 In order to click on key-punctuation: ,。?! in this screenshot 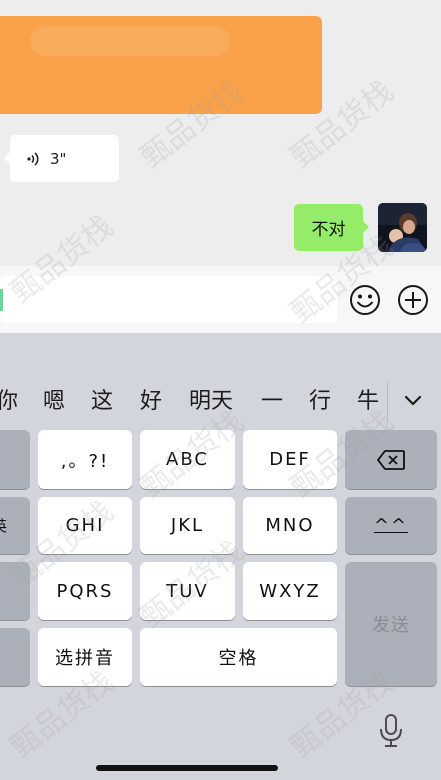, I will do `click(85, 459)`.